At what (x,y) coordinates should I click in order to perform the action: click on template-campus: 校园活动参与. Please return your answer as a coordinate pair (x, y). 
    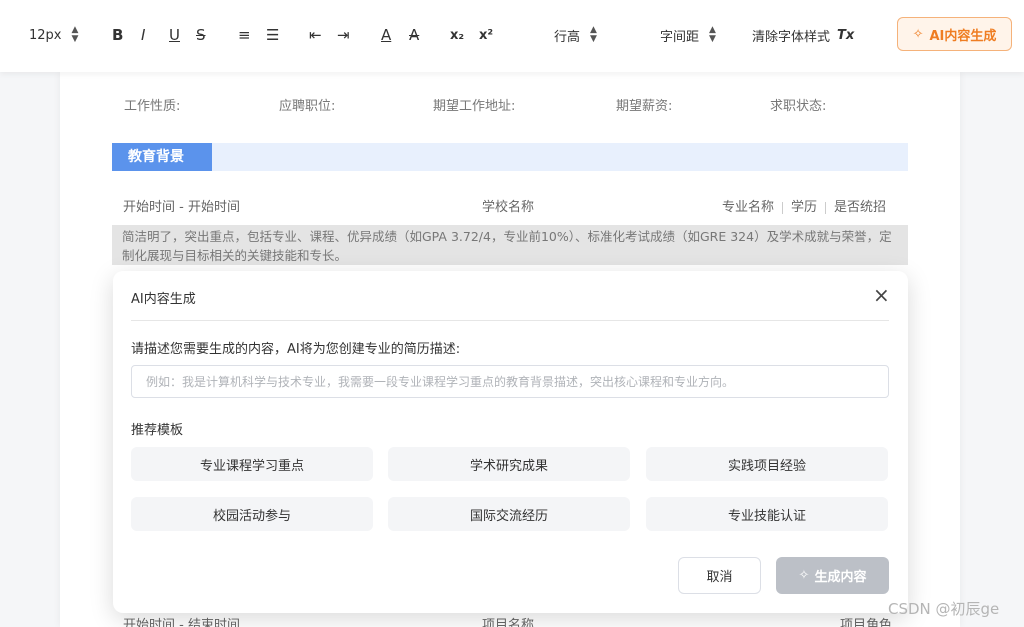
    Looking at the image, I should click on (252, 514).